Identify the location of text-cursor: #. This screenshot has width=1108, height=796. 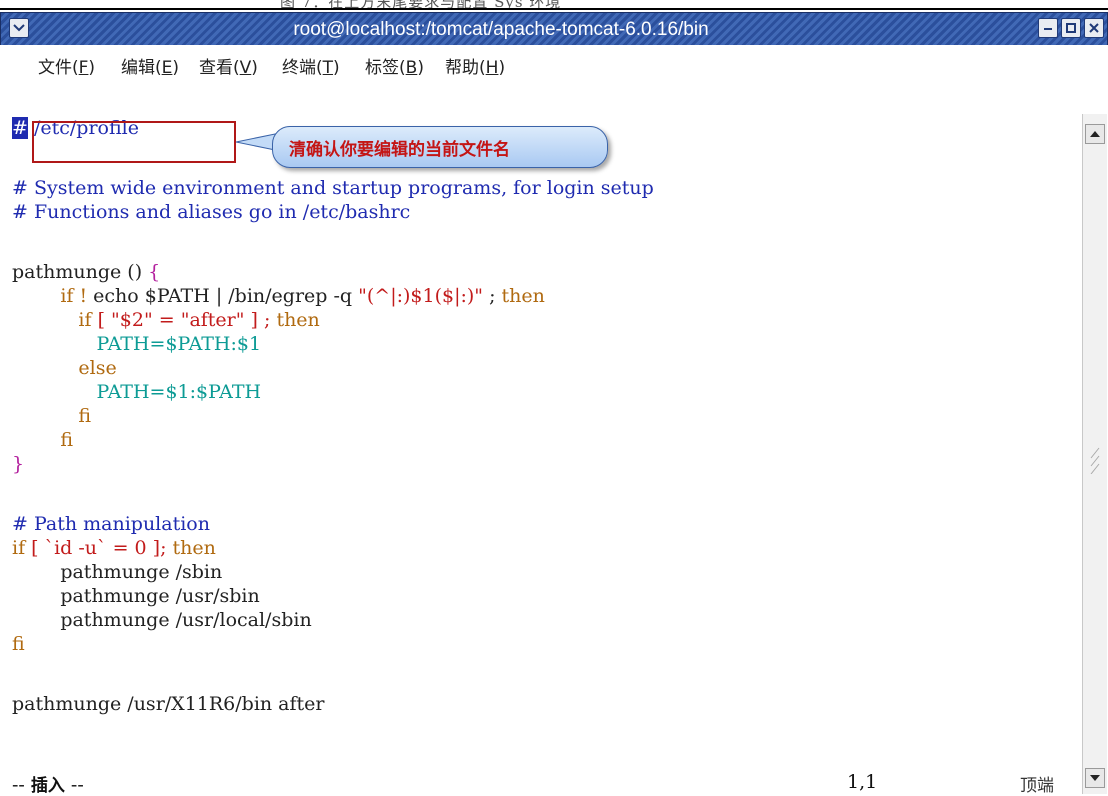
(20, 128).